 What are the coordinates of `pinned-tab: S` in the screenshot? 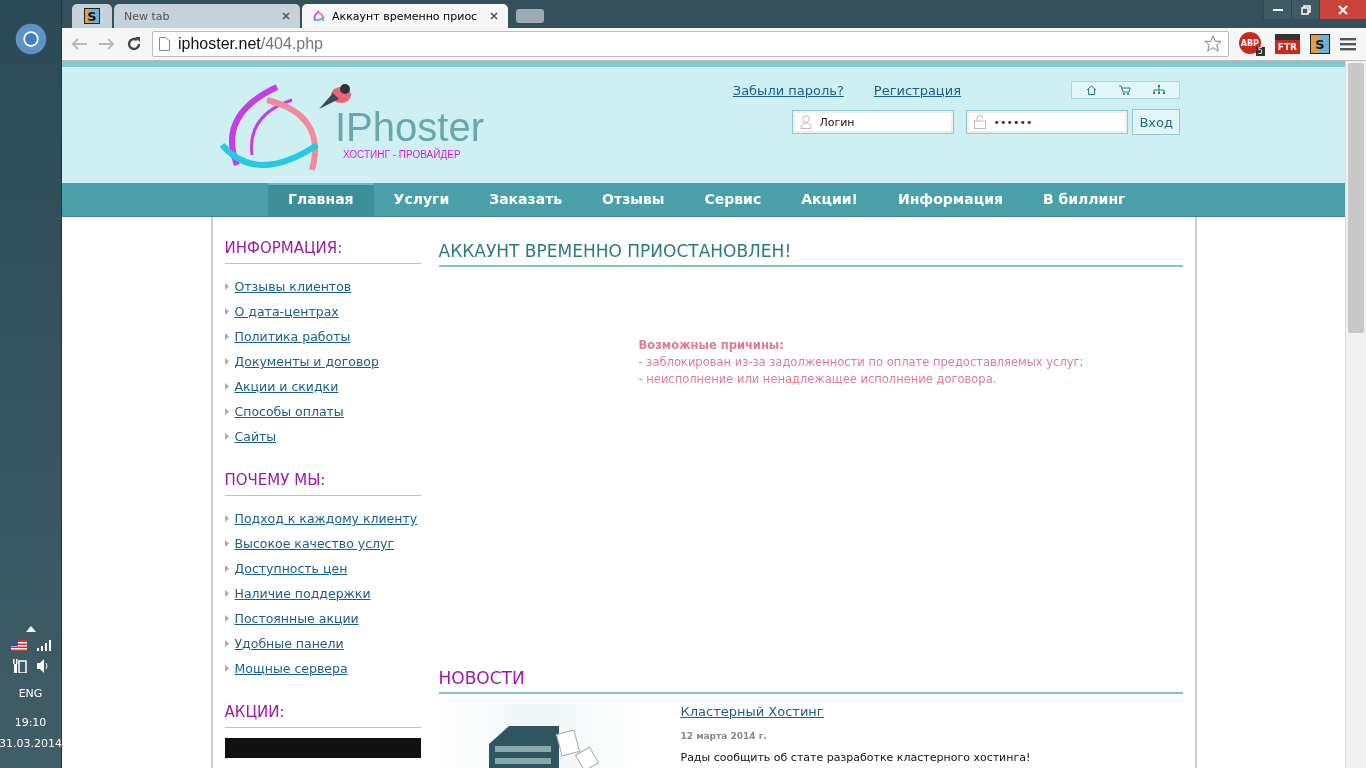 It's located at (92, 16).